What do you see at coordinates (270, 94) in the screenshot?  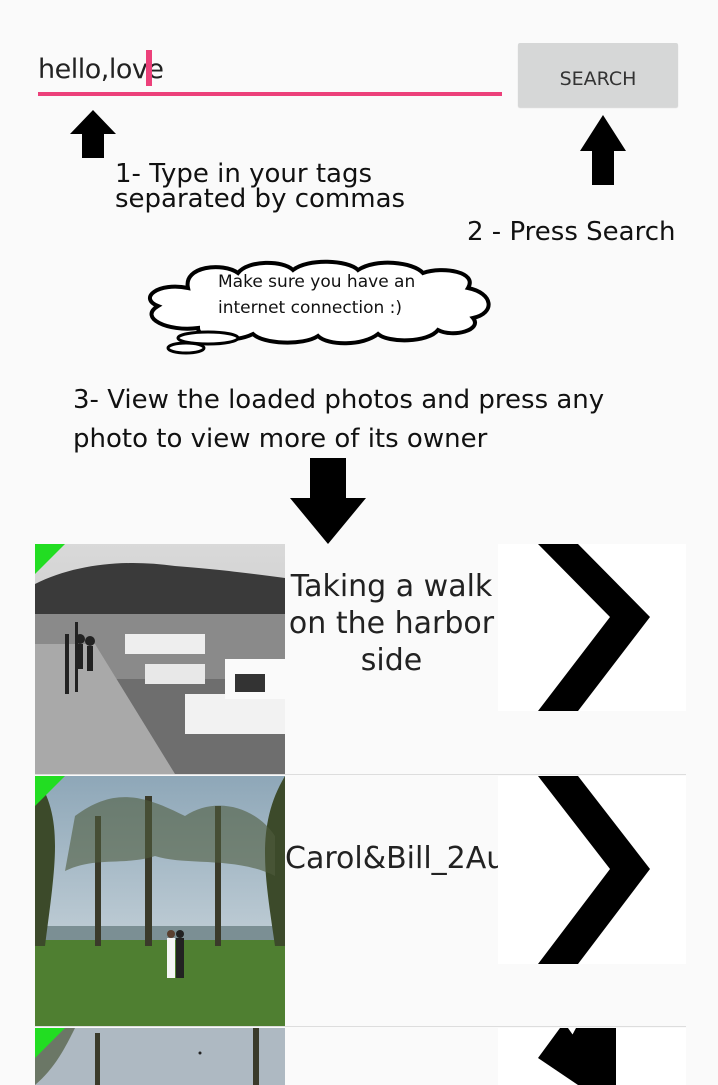 I see `search-input-underline` at bounding box center [270, 94].